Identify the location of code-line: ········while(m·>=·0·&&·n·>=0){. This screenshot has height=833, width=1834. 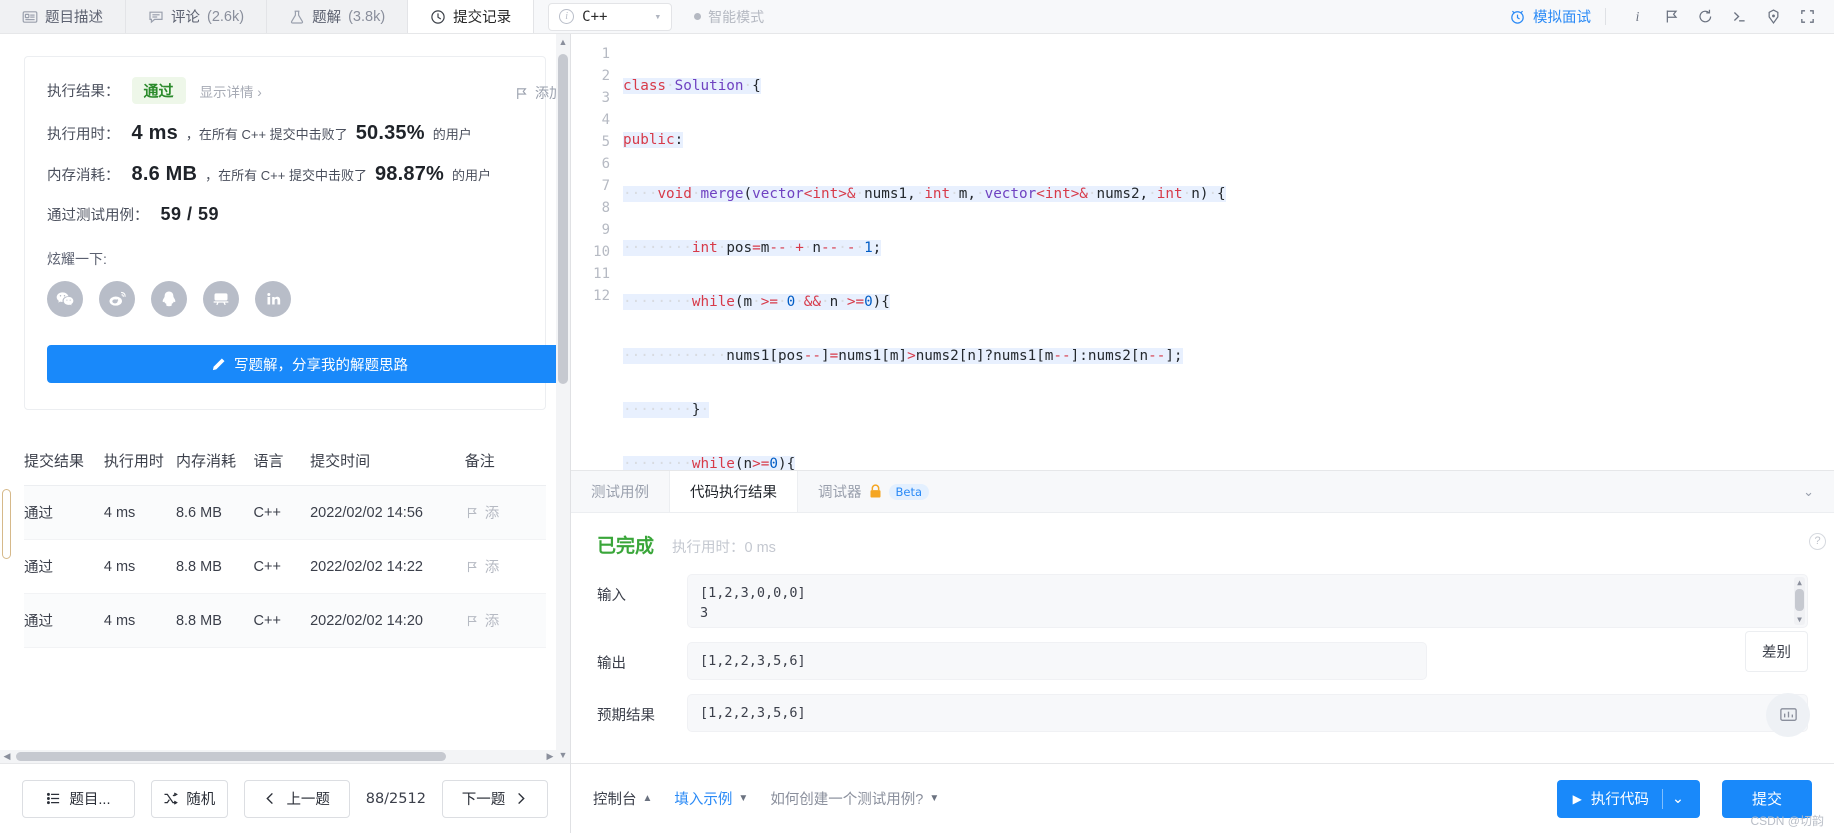
(756, 302).